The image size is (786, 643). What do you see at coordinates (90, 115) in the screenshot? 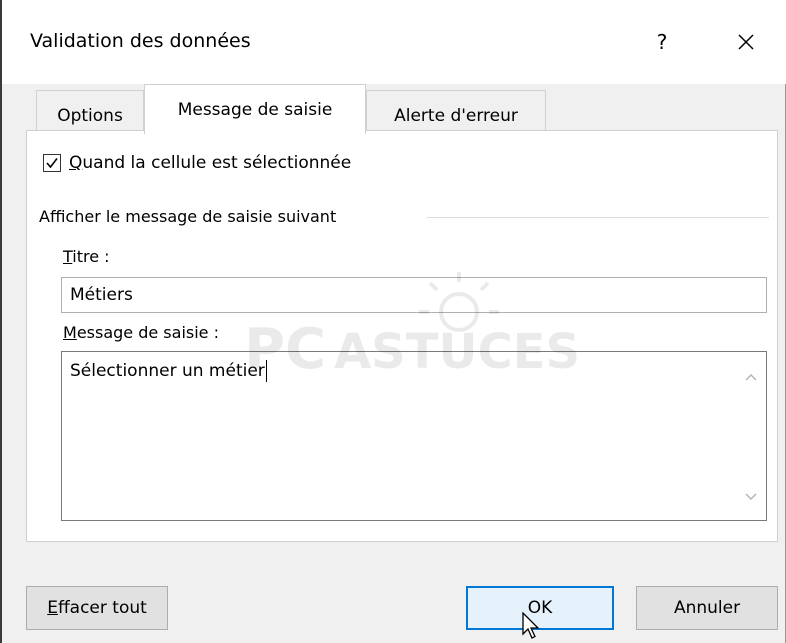
I see `tab-options-label: Options` at bounding box center [90, 115].